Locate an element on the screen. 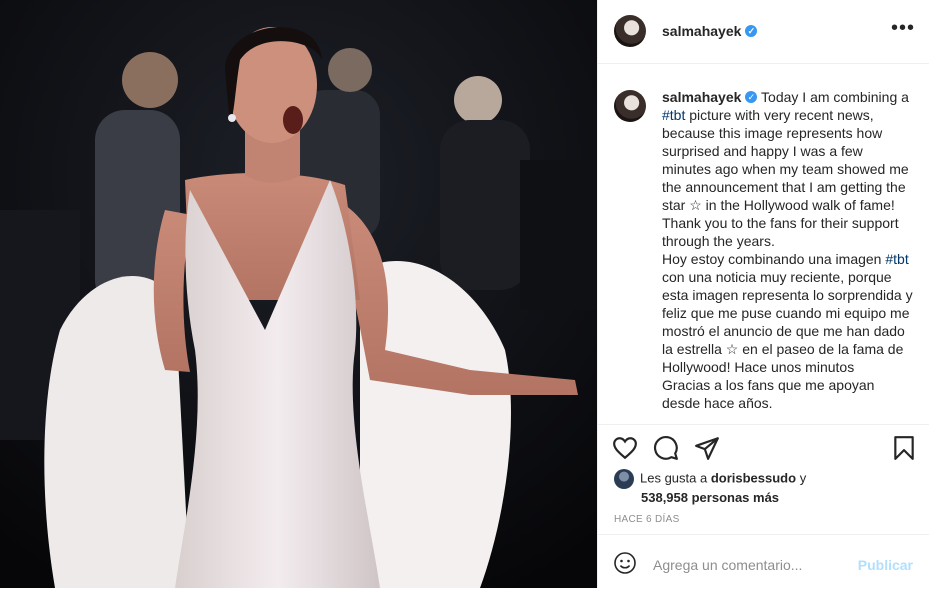 The width and height of the screenshot is (929, 589). bookmark-icon is located at coordinates (904, 448).